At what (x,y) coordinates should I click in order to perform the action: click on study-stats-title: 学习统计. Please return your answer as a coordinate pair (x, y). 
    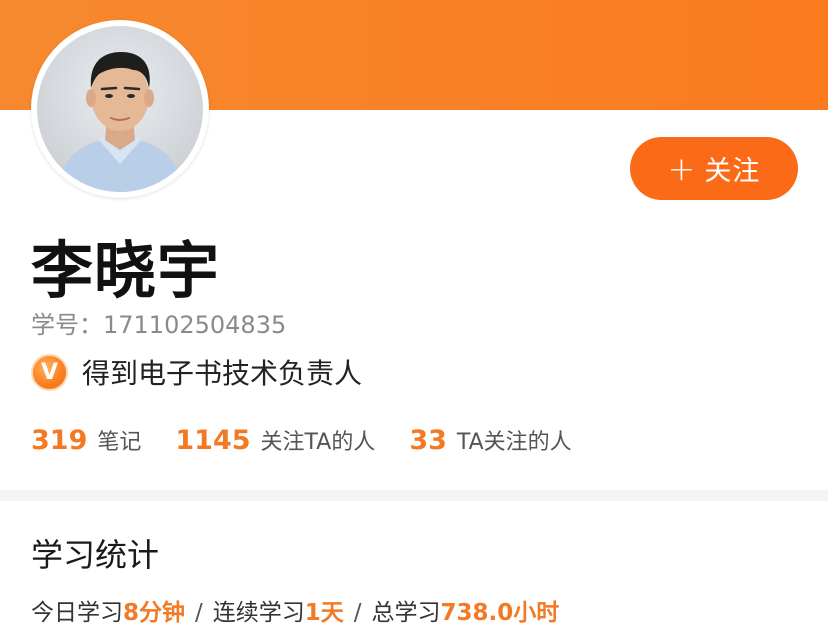
    Looking at the image, I should click on (95, 555).